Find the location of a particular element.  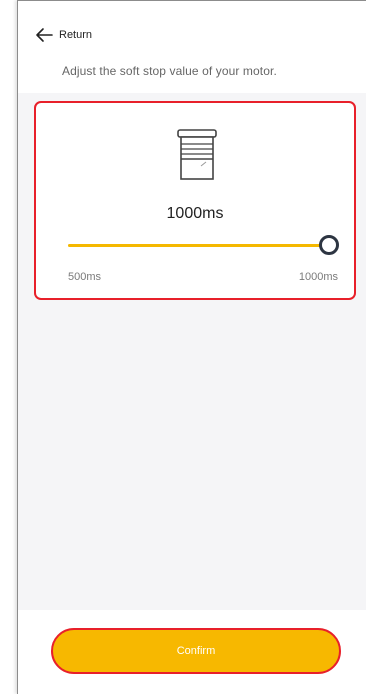

soft-stop-slider is located at coordinates (203, 245).